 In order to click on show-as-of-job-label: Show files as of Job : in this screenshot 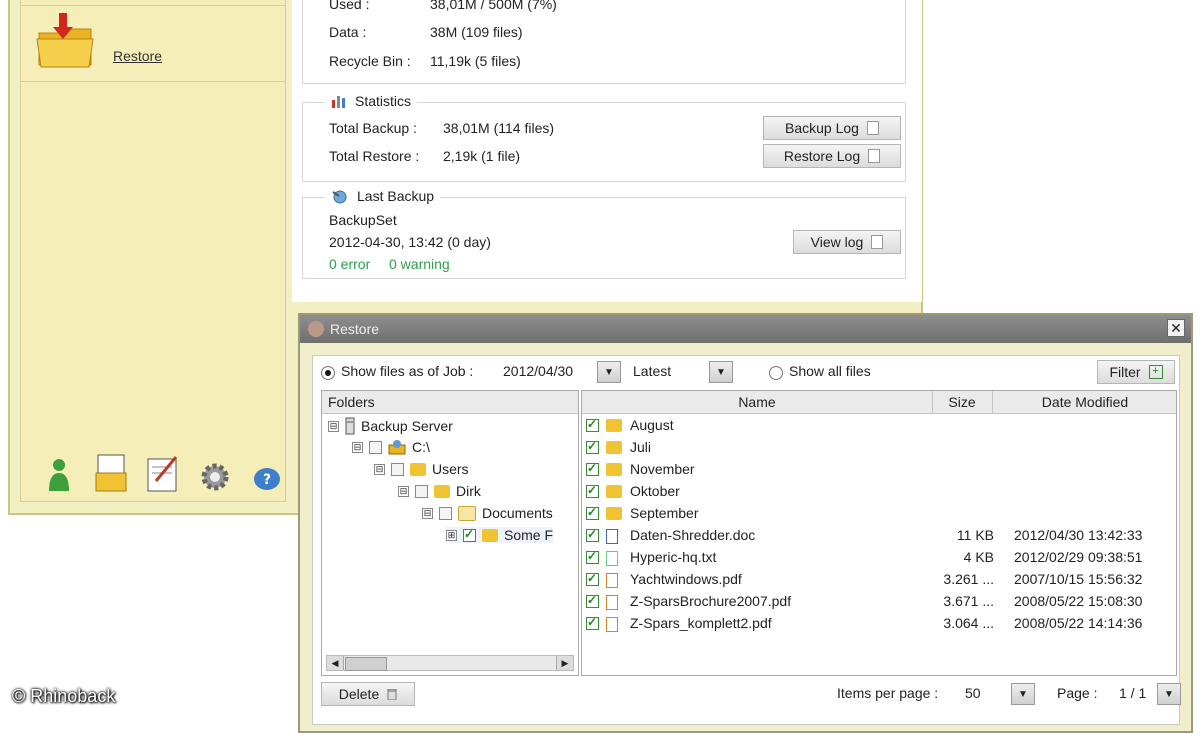, I will do `click(407, 371)`.